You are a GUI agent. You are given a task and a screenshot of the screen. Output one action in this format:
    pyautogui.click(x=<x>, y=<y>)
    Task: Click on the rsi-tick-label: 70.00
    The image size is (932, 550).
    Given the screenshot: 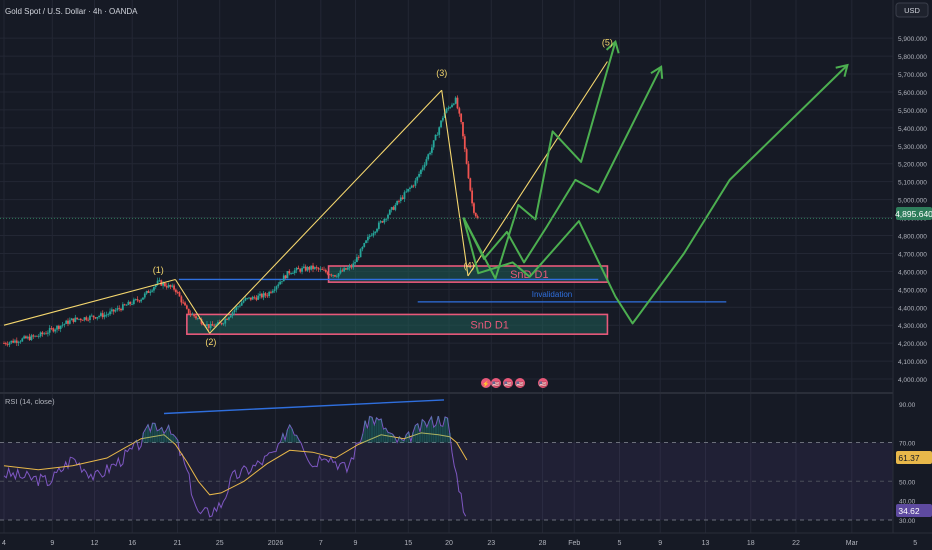 What is the action you would take?
    pyautogui.click(x=907, y=444)
    